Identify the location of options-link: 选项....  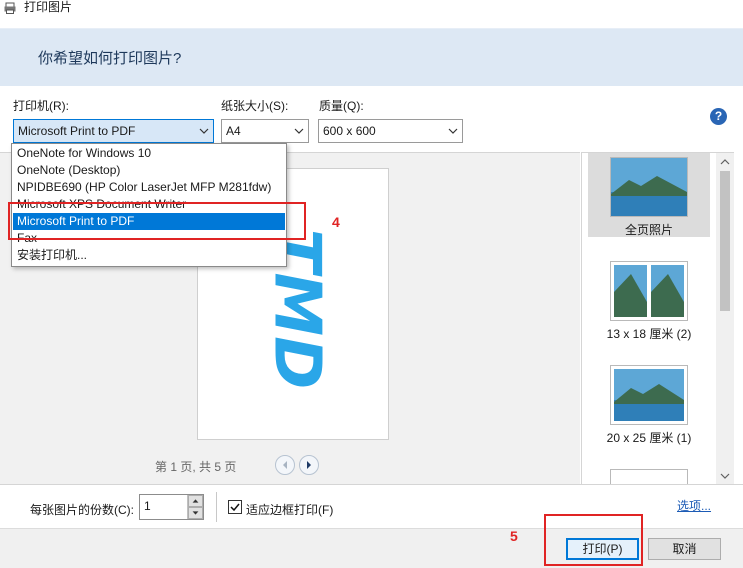
(694, 505).